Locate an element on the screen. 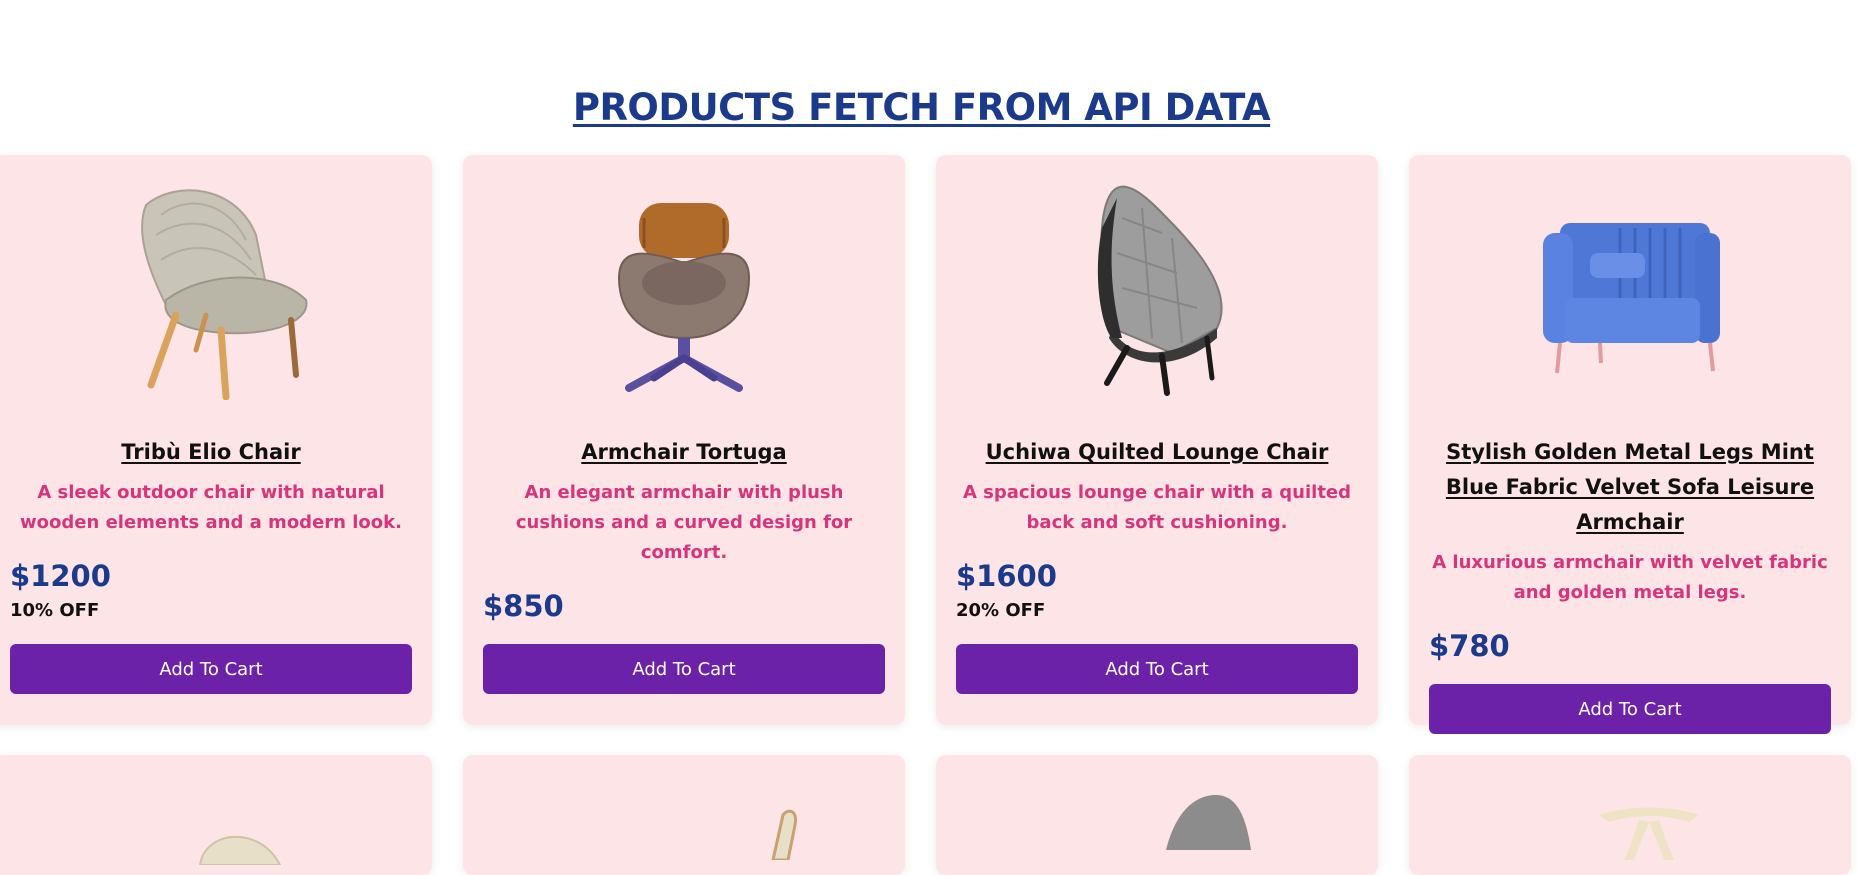 The width and height of the screenshot is (1870, 875). product-price: $850 is located at coordinates (523, 606).